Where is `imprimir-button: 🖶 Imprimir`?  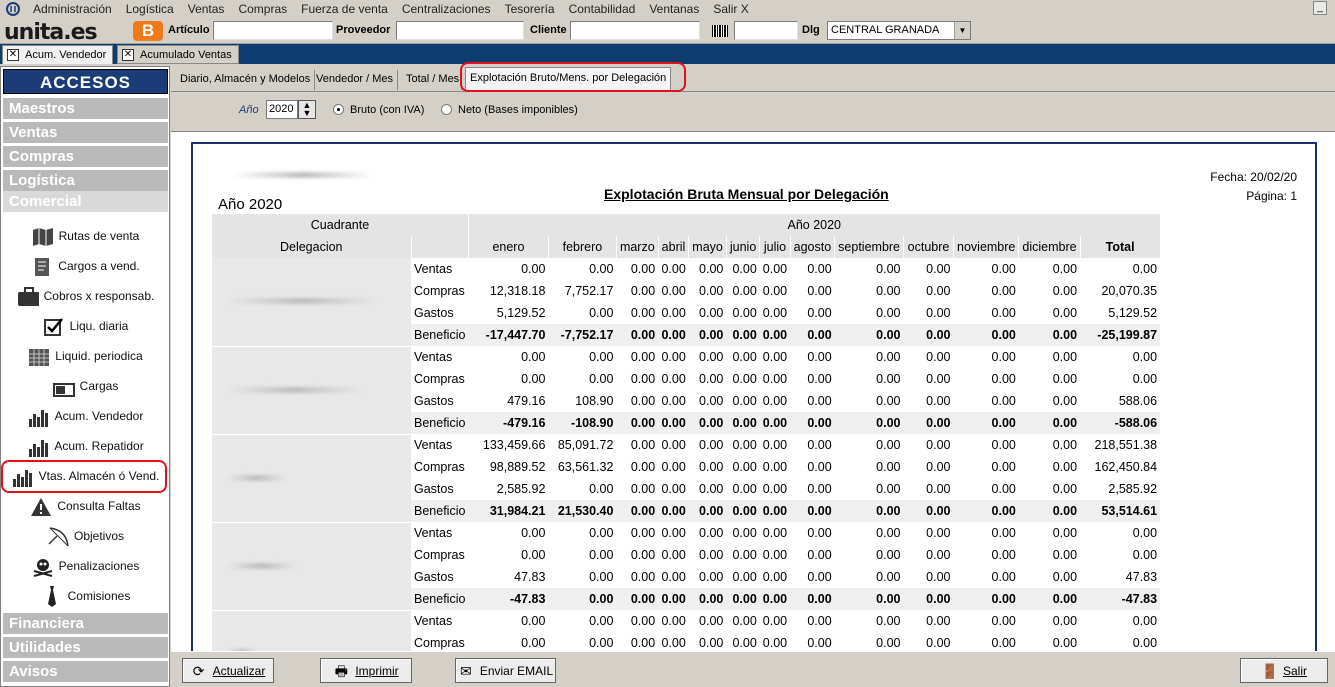 imprimir-button: 🖶 Imprimir is located at coordinates (366, 670).